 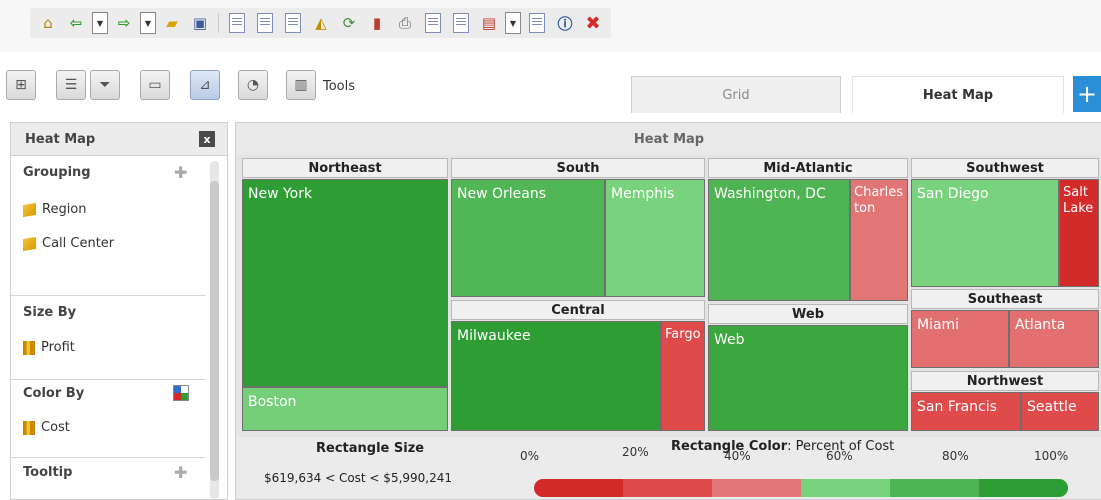 What do you see at coordinates (1005, 381) in the screenshot?
I see `group-header-northwest: Northwest` at bounding box center [1005, 381].